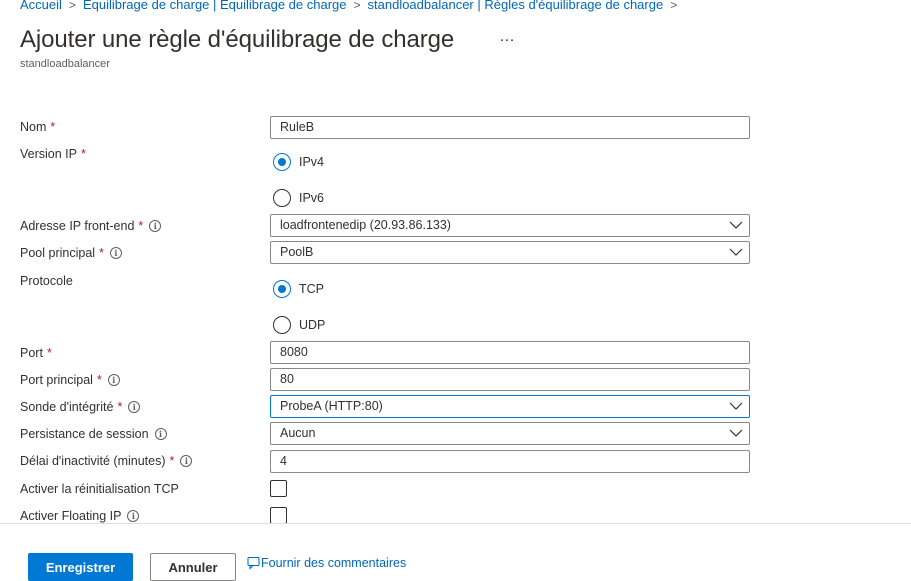 This screenshot has width=911, height=581. What do you see at coordinates (298, 433) in the screenshot?
I see `session-persistence-value: Aucun` at bounding box center [298, 433].